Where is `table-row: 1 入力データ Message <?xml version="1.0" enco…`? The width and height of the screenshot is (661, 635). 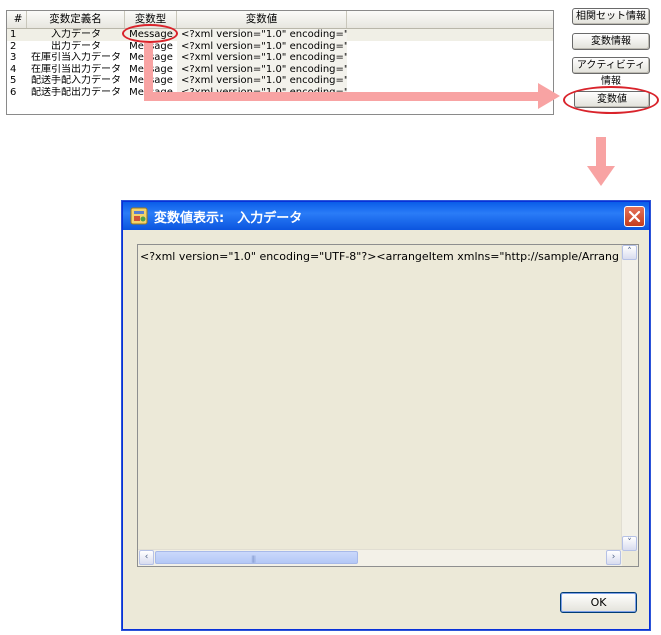
table-row: 1 入力データ Message <?xml version="1.0" enco… is located at coordinates (280, 35).